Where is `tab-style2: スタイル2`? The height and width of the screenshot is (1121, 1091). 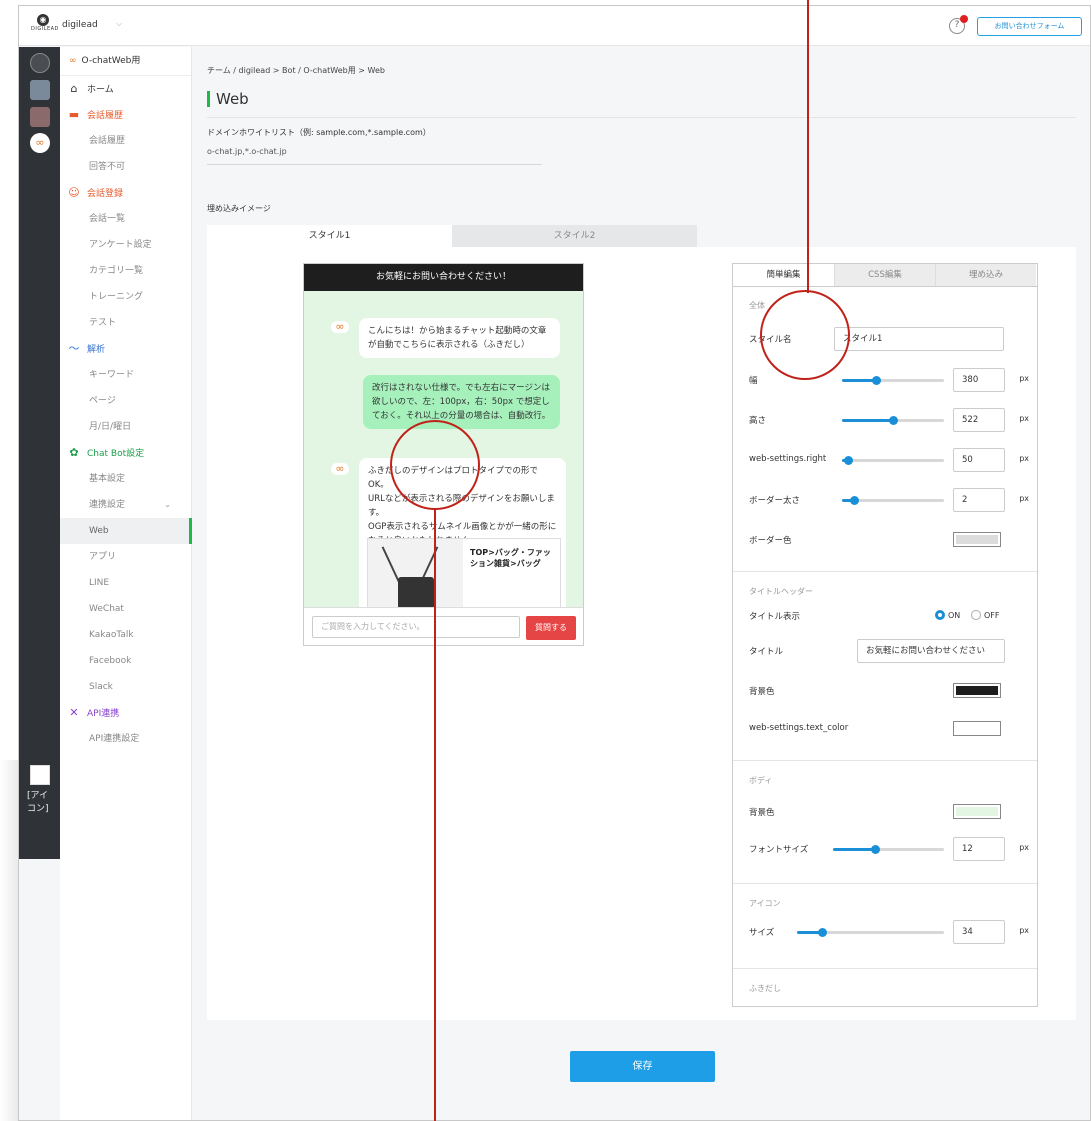 tab-style2: スタイル2 is located at coordinates (574, 236).